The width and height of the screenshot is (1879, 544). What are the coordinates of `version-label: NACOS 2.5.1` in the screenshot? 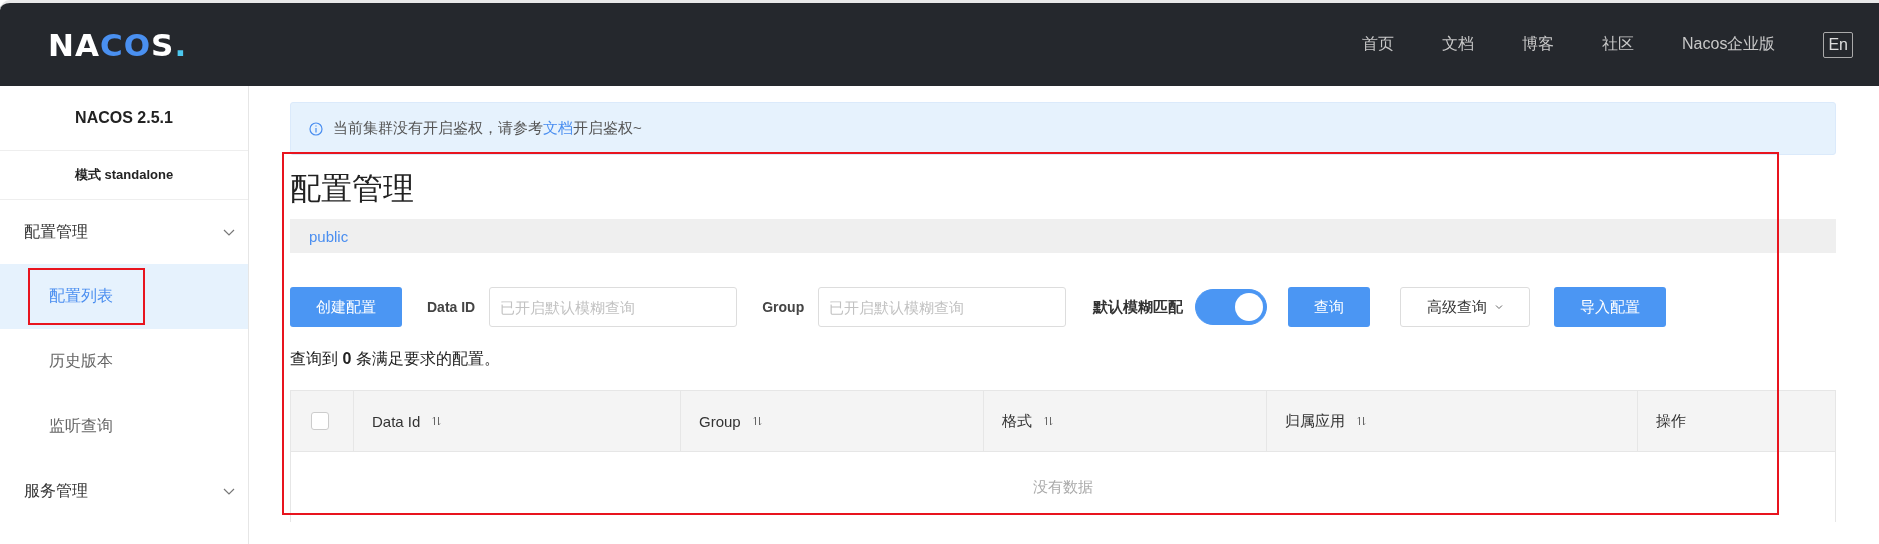 It's located at (124, 118).